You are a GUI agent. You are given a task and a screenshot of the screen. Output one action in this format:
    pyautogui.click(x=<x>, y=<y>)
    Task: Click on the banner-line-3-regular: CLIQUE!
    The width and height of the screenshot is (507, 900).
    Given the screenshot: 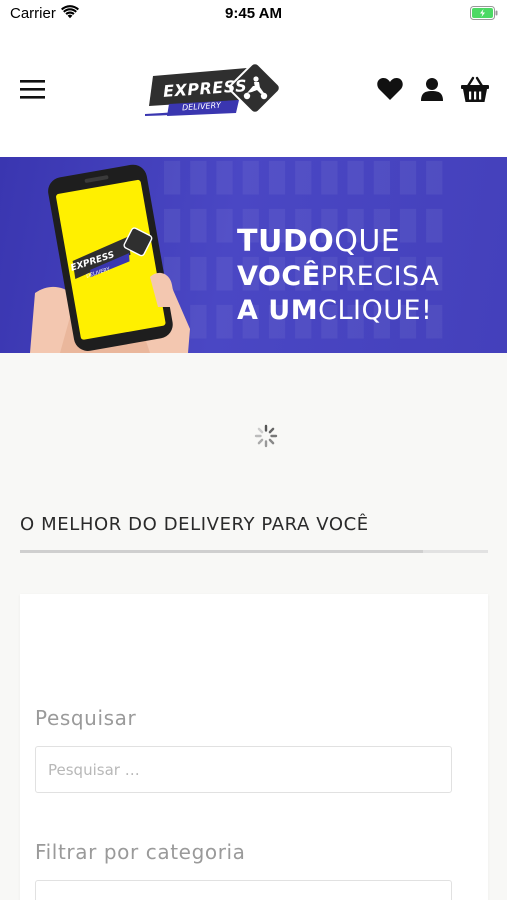 What is the action you would take?
    pyautogui.click(x=375, y=310)
    